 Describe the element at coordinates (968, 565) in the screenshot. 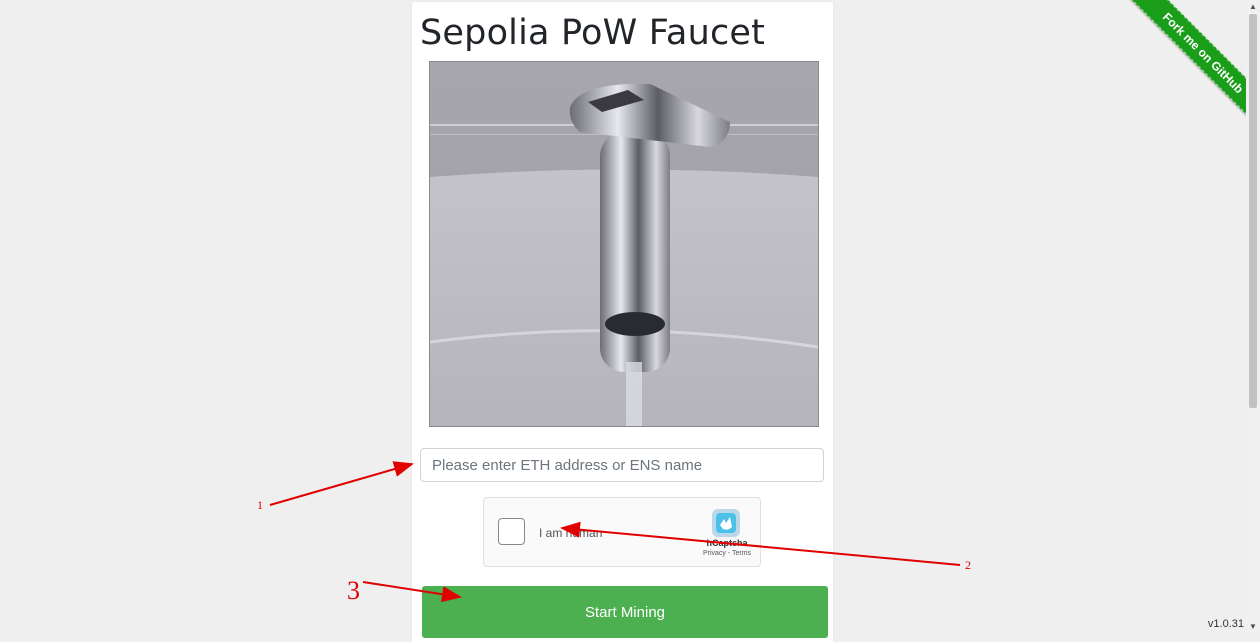

I see `annotation-label-2: 2` at that location.